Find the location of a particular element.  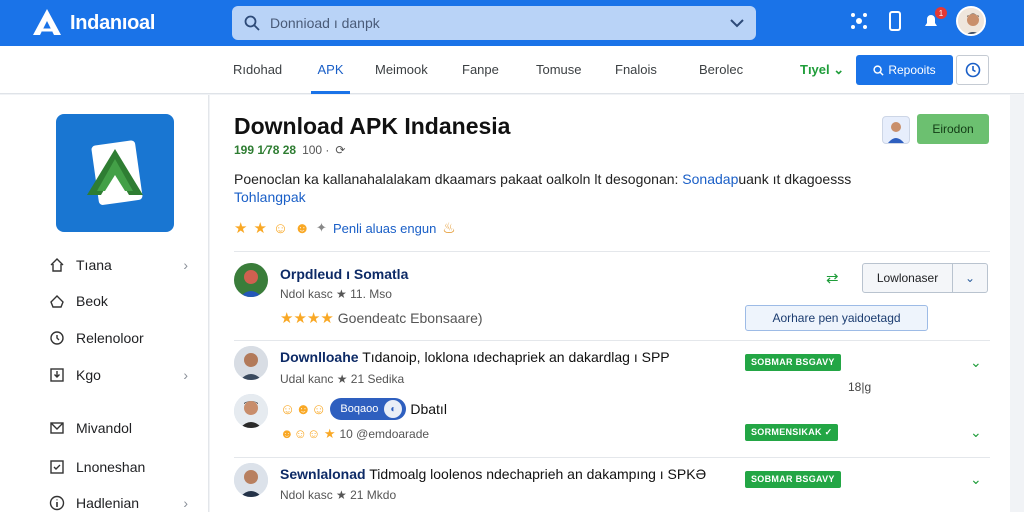

logo: Indanıoal is located at coordinates (92, 23).